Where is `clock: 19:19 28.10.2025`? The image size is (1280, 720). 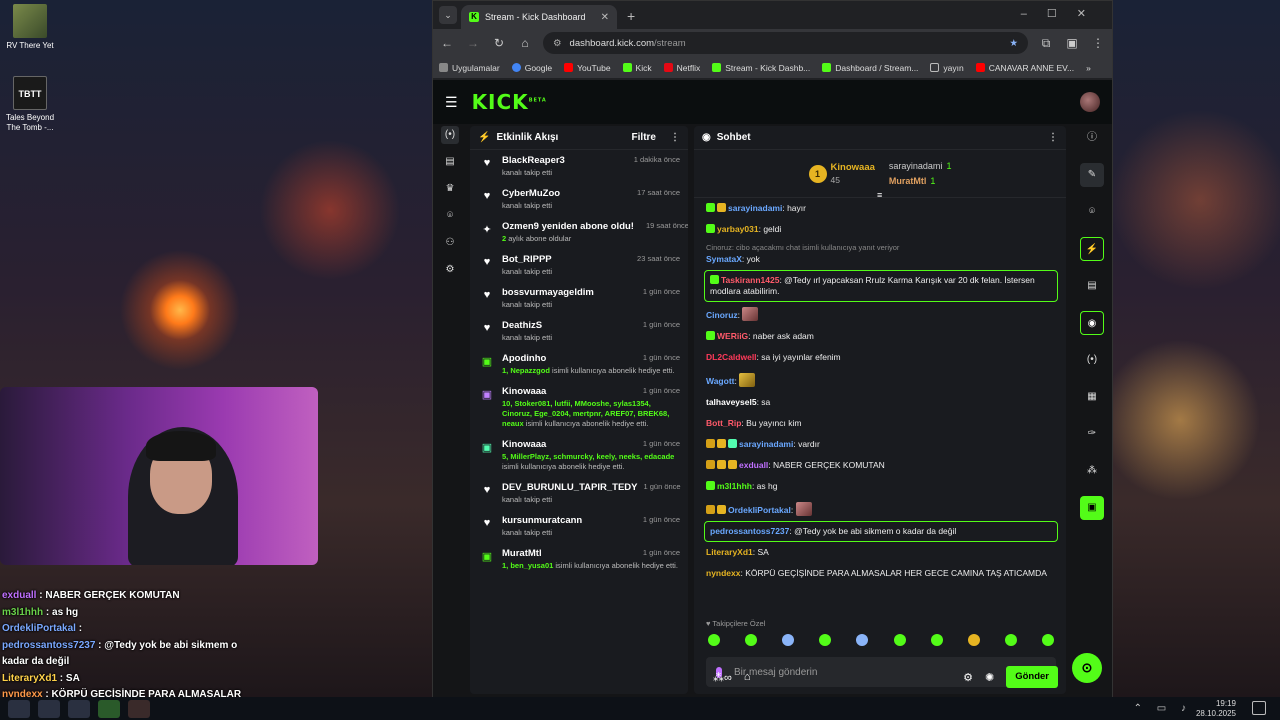
clock: 19:19 28.10.2025 is located at coordinates (1216, 709).